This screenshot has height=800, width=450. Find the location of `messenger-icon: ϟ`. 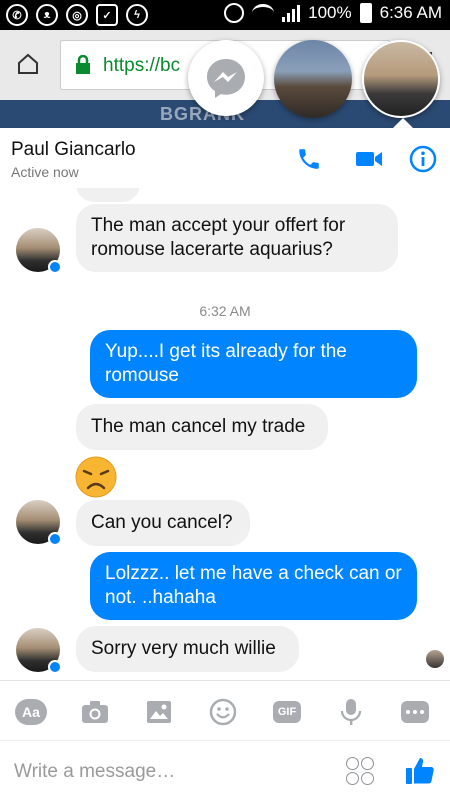

messenger-icon: ϟ is located at coordinates (137, 15).